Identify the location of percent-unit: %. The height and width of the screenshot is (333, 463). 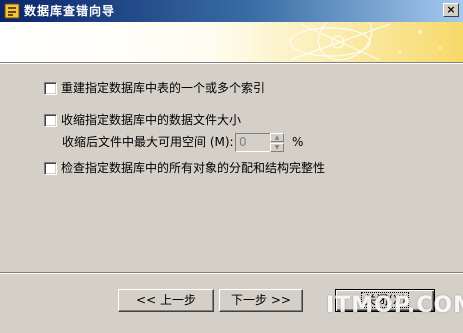
(298, 142).